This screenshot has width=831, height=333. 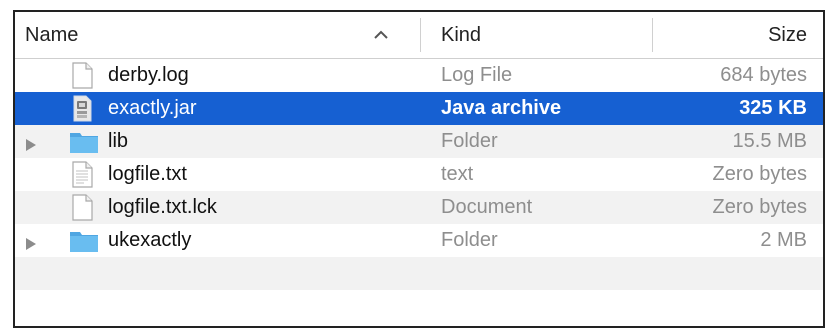 I want to click on file-row-logfile-txt: logfile.txt text Zero bytes, so click(x=419, y=174).